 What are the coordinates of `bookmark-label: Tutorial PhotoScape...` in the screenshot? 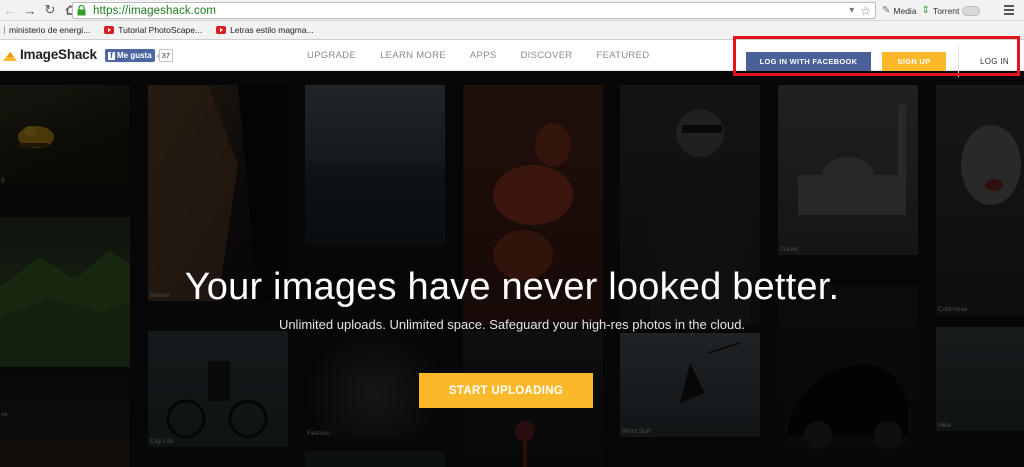 It's located at (160, 30).